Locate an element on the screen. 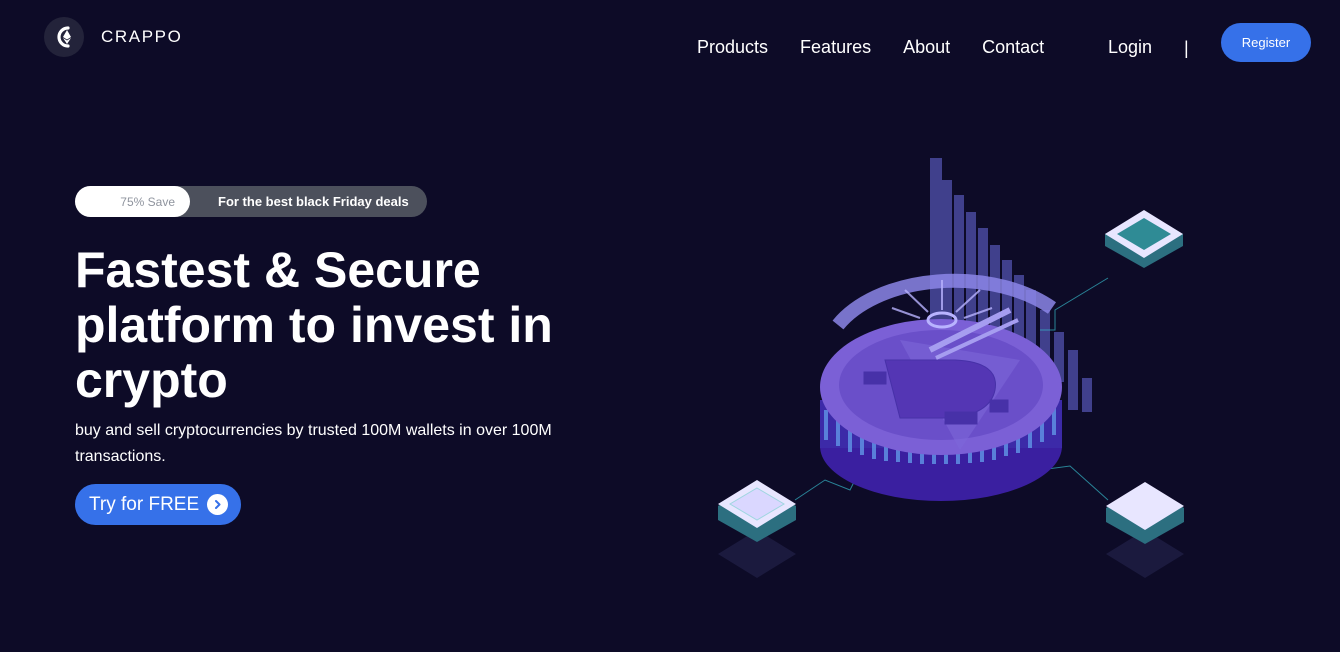  brand-logo: CRAPPO is located at coordinates (113, 37).